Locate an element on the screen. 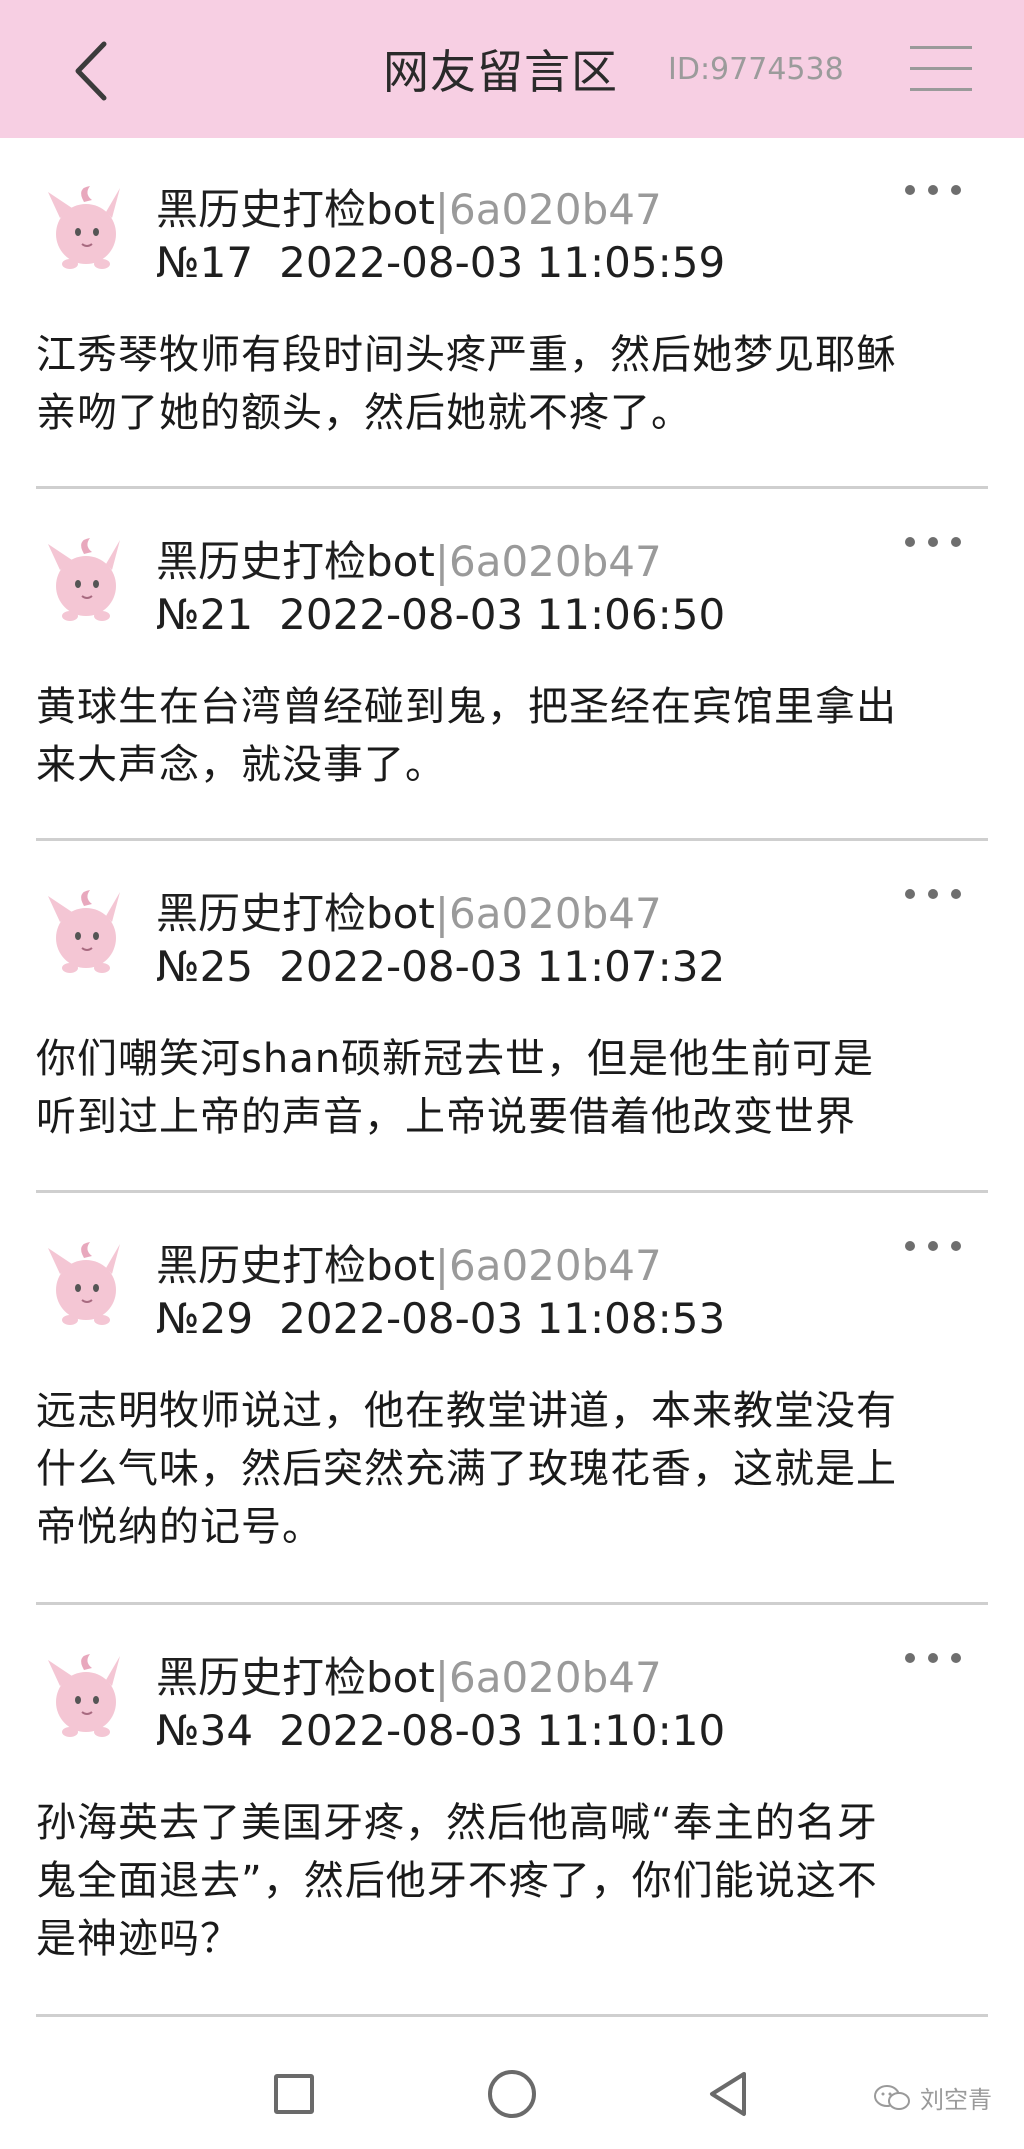 This screenshot has width=1024, height=2149. square-icon is located at coordinates (294, 2094).